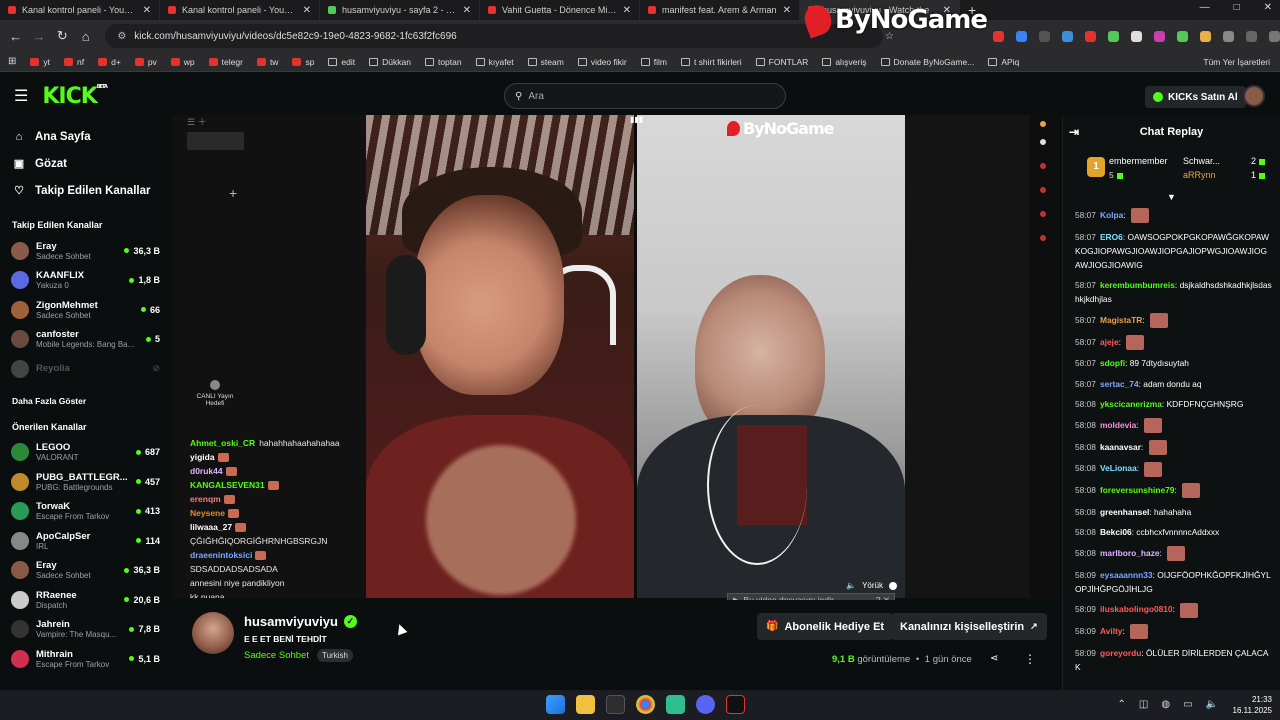 This screenshot has height=720, width=1280. I want to click on buy-kicks-button: KICKs Satın Al, so click(1195, 97).